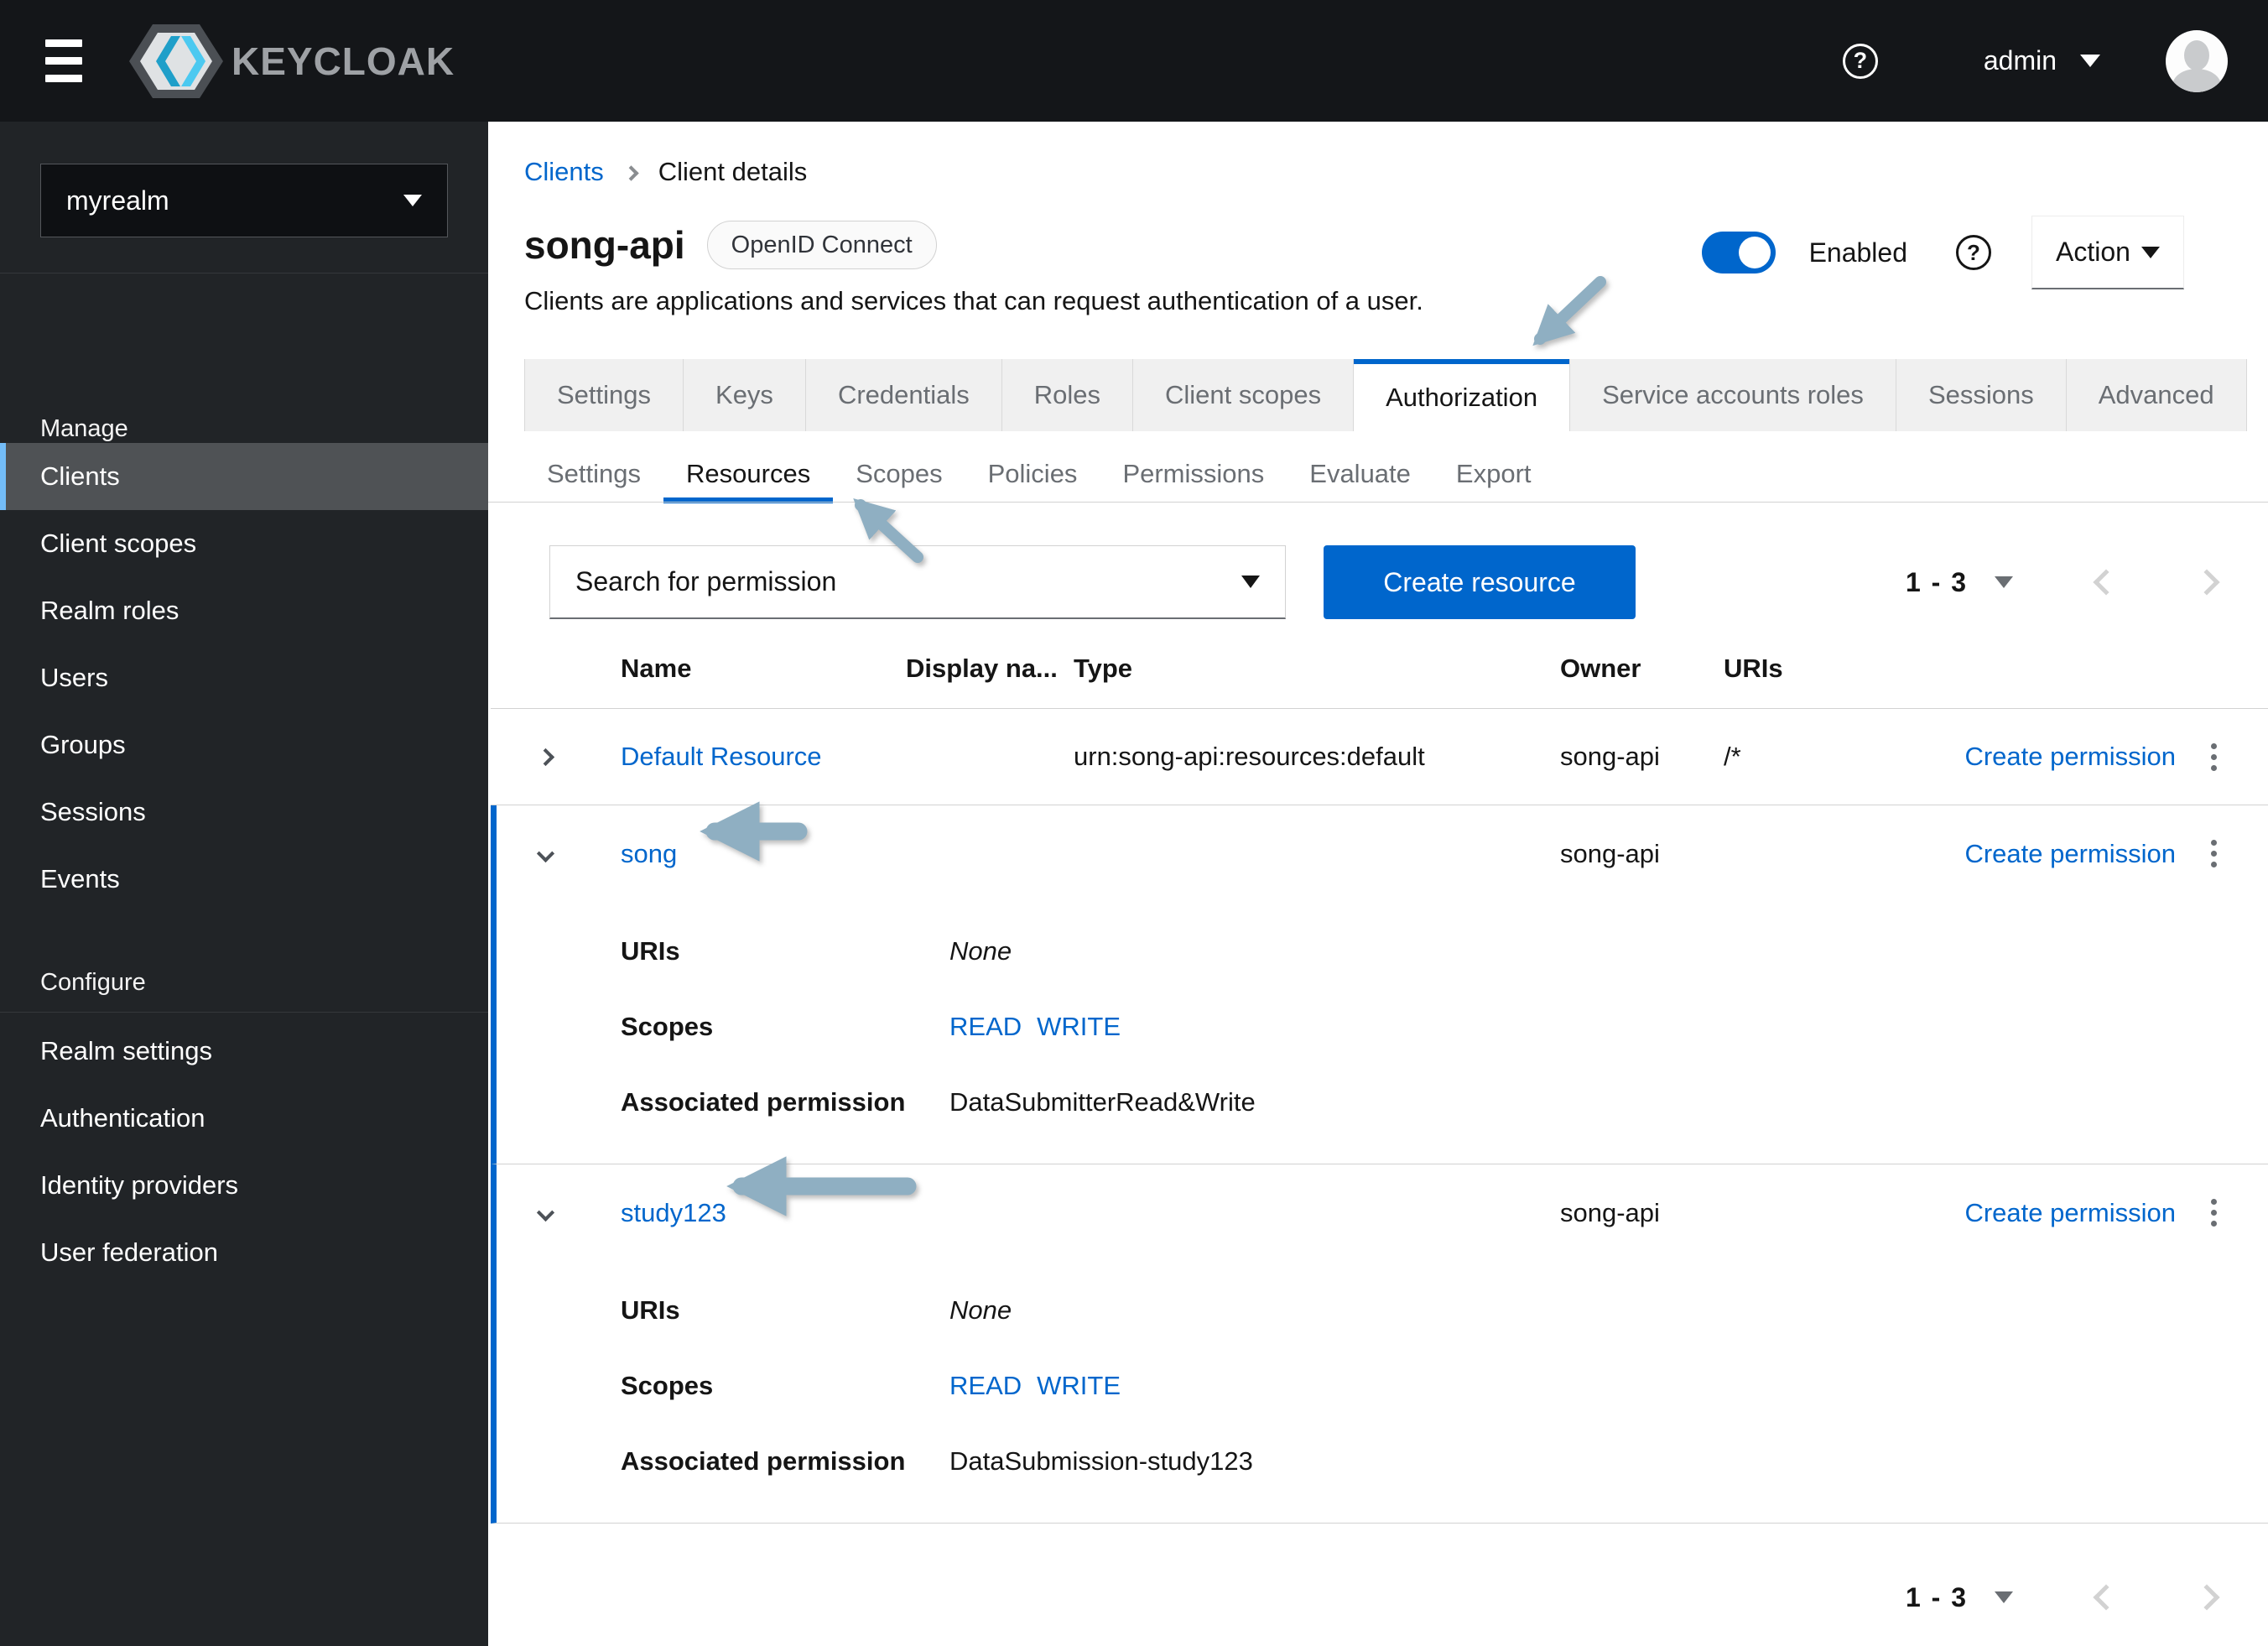  Describe the element at coordinates (244, 611) in the screenshot. I see `sidebar-item-realm-roles: Realm roles` at that location.